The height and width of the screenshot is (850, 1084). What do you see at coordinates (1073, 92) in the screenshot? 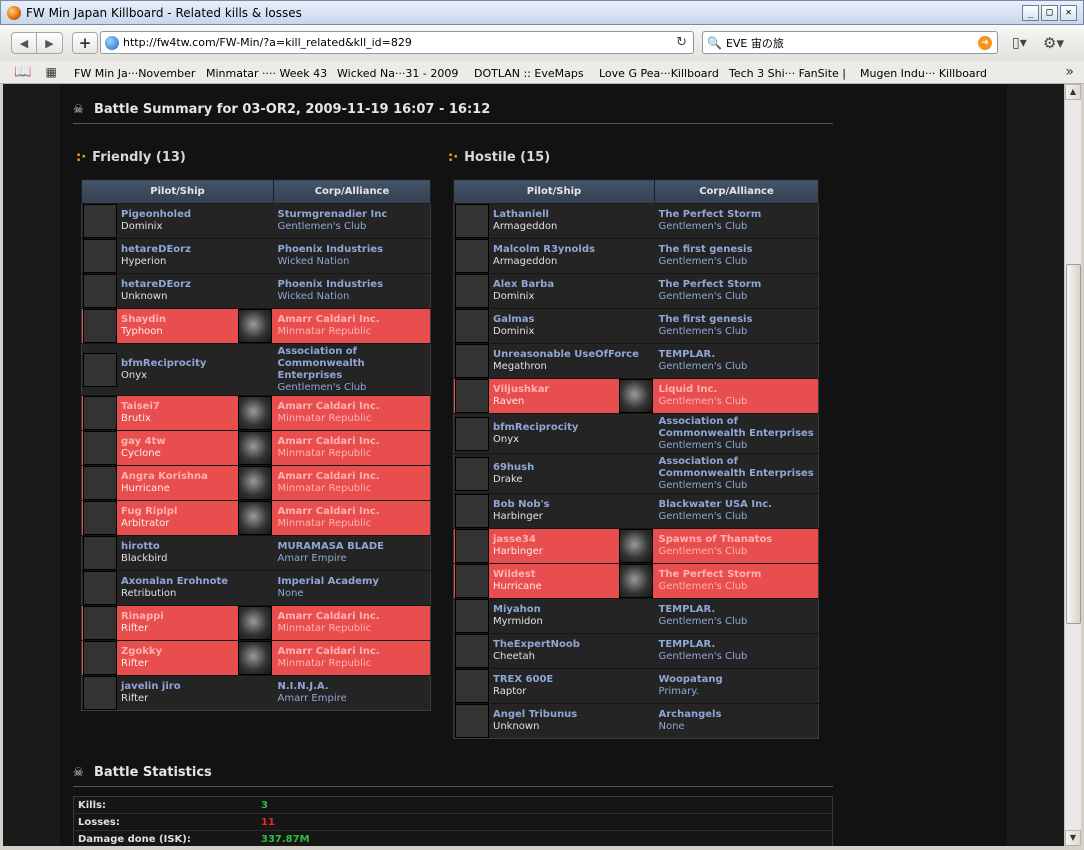
I see `scroll-up-arrow-icon: ▲` at bounding box center [1073, 92].